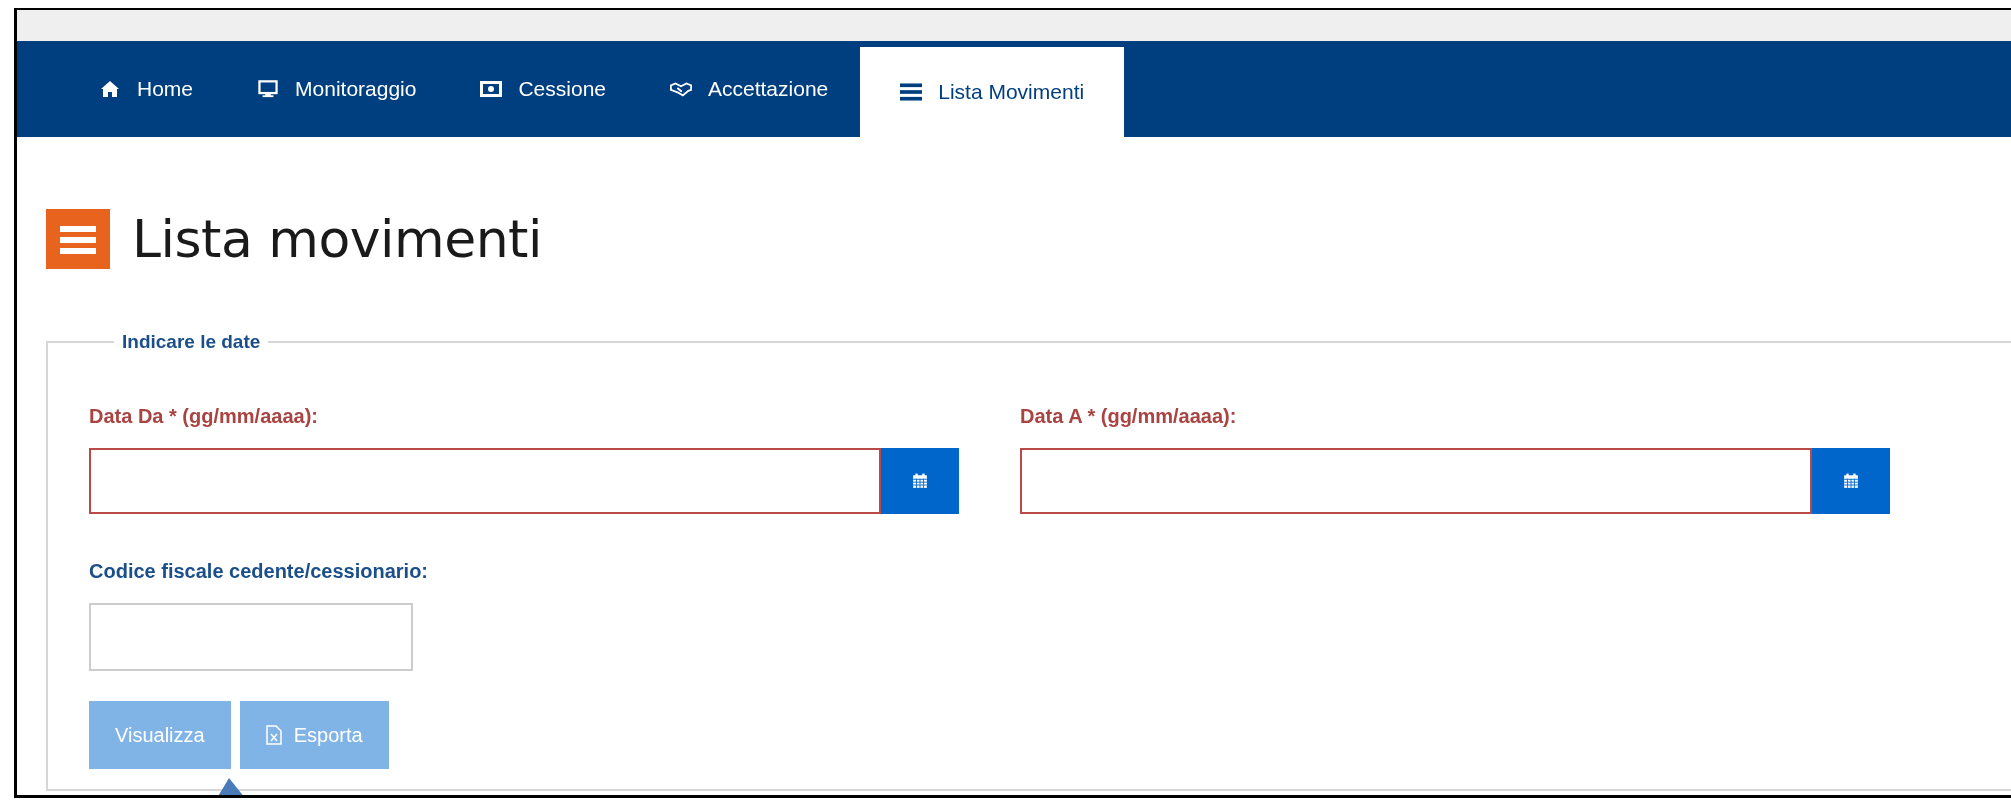  Describe the element at coordinates (992, 92) in the screenshot. I see `nav-tab: Lista Movimenti` at that location.